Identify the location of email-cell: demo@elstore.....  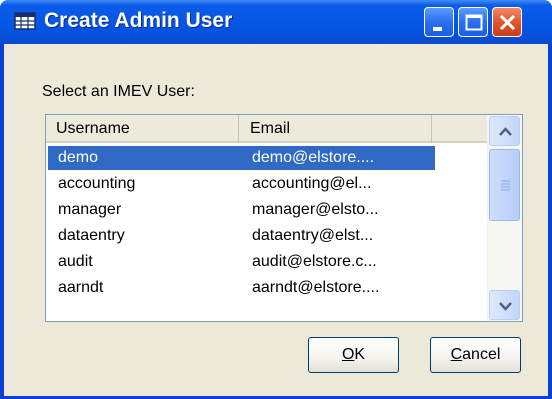
(313, 157).